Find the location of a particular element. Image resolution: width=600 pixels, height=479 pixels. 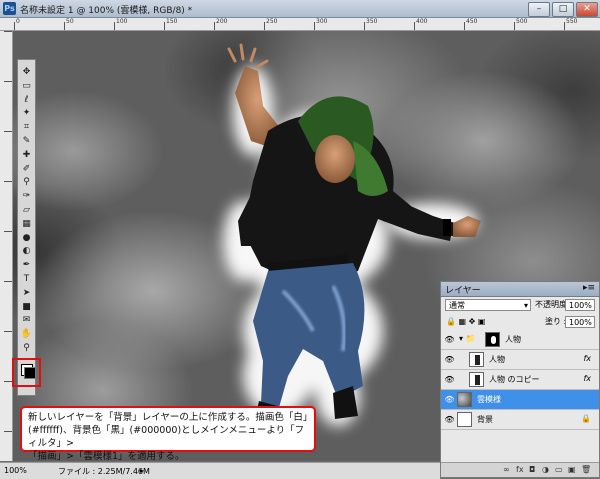

layer-name: 背景 is located at coordinates (485, 419).